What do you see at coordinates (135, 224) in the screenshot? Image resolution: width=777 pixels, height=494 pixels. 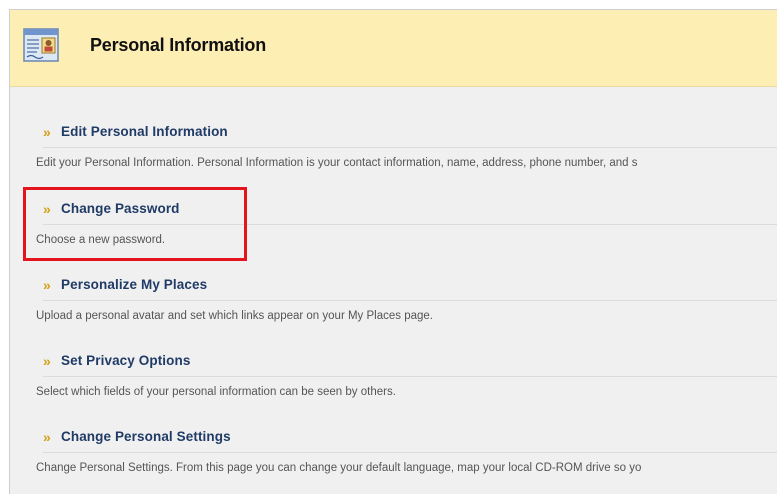 I see `highlight-annotation-box` at bounding box center [135, 224].